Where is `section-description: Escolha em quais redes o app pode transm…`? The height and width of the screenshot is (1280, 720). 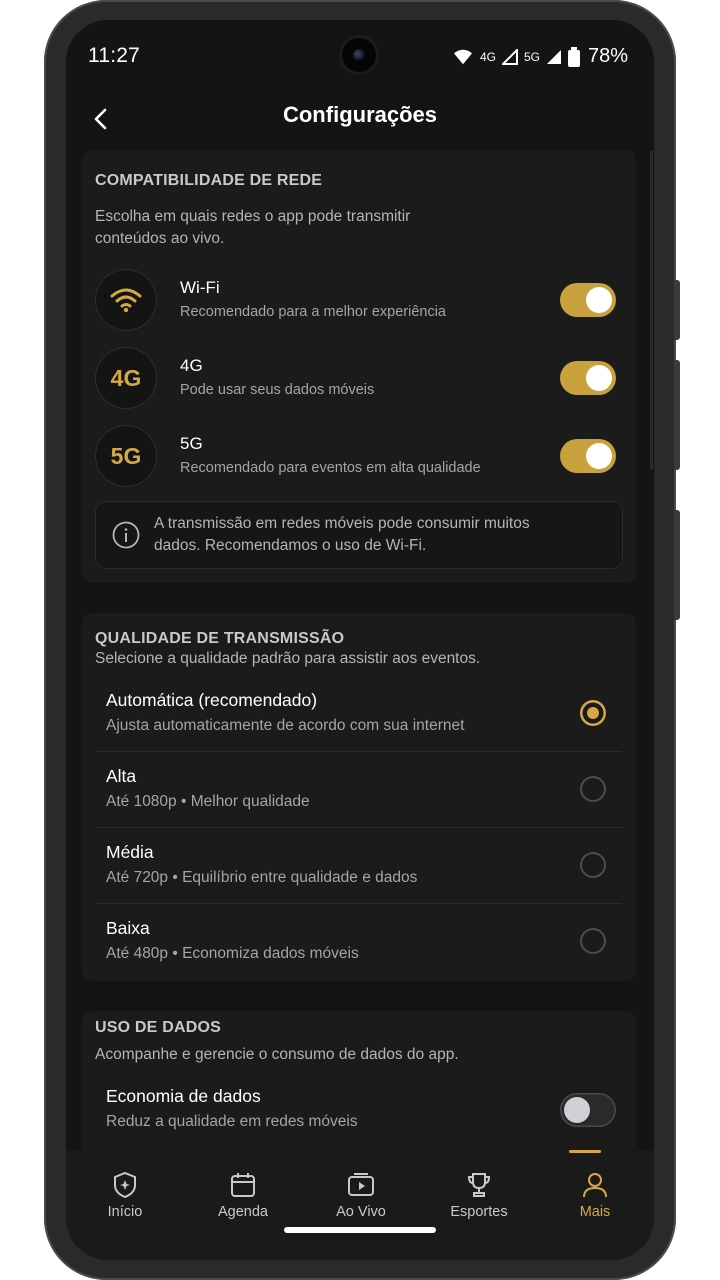 section-description: Escolha em quais redes o app pode transm… is located at coordinates (253, 227).